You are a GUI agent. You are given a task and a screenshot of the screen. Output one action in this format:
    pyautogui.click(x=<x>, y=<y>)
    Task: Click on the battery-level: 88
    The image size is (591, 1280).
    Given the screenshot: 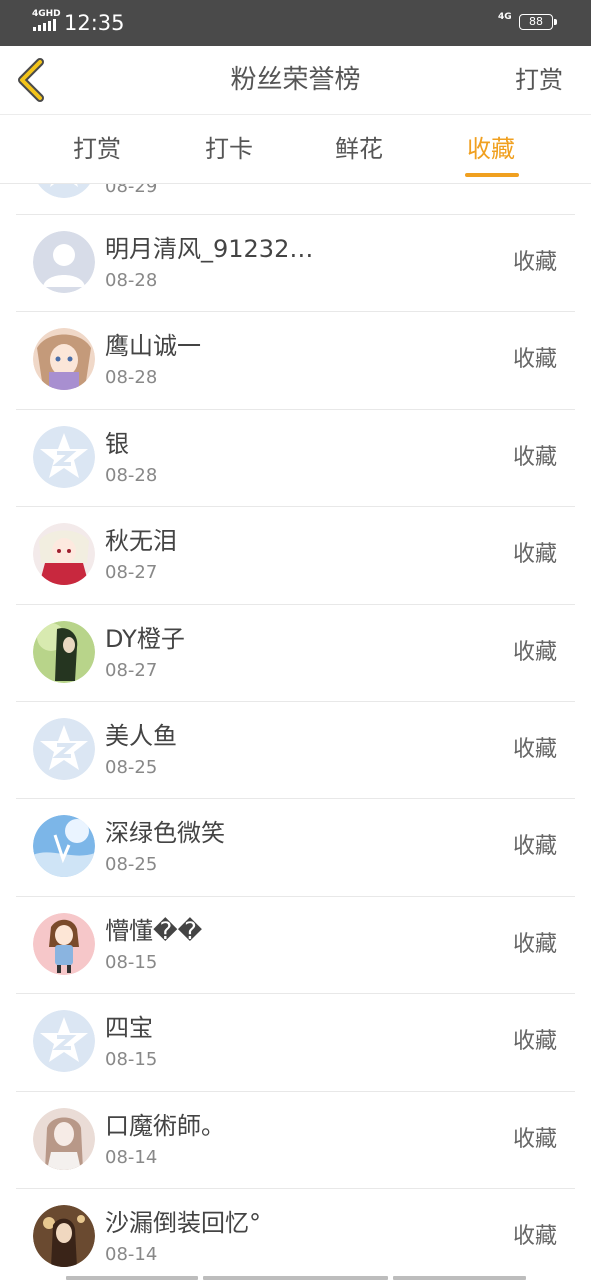 What is the action you would take?
    pyautogui.click(x=536, y=21)
    